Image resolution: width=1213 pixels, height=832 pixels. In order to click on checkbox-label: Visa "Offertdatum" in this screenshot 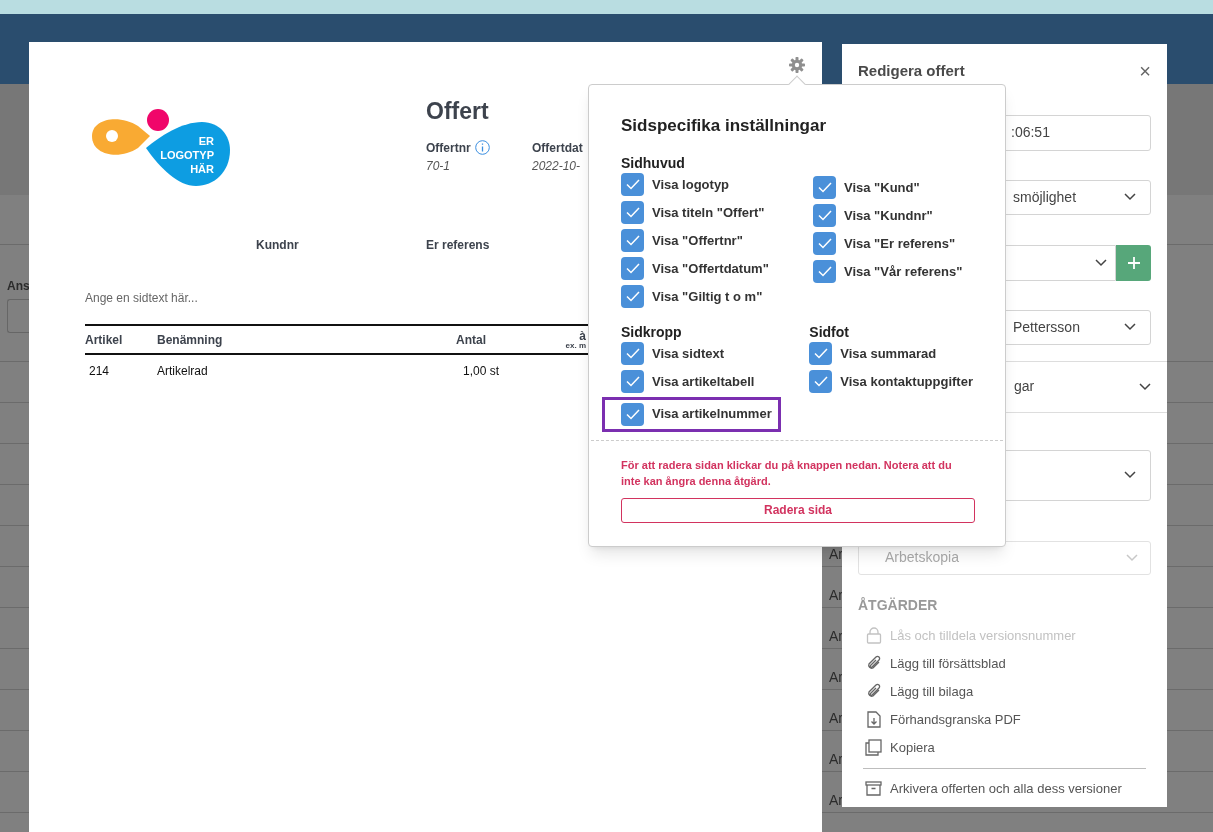, I will do `click(710, 268)`.